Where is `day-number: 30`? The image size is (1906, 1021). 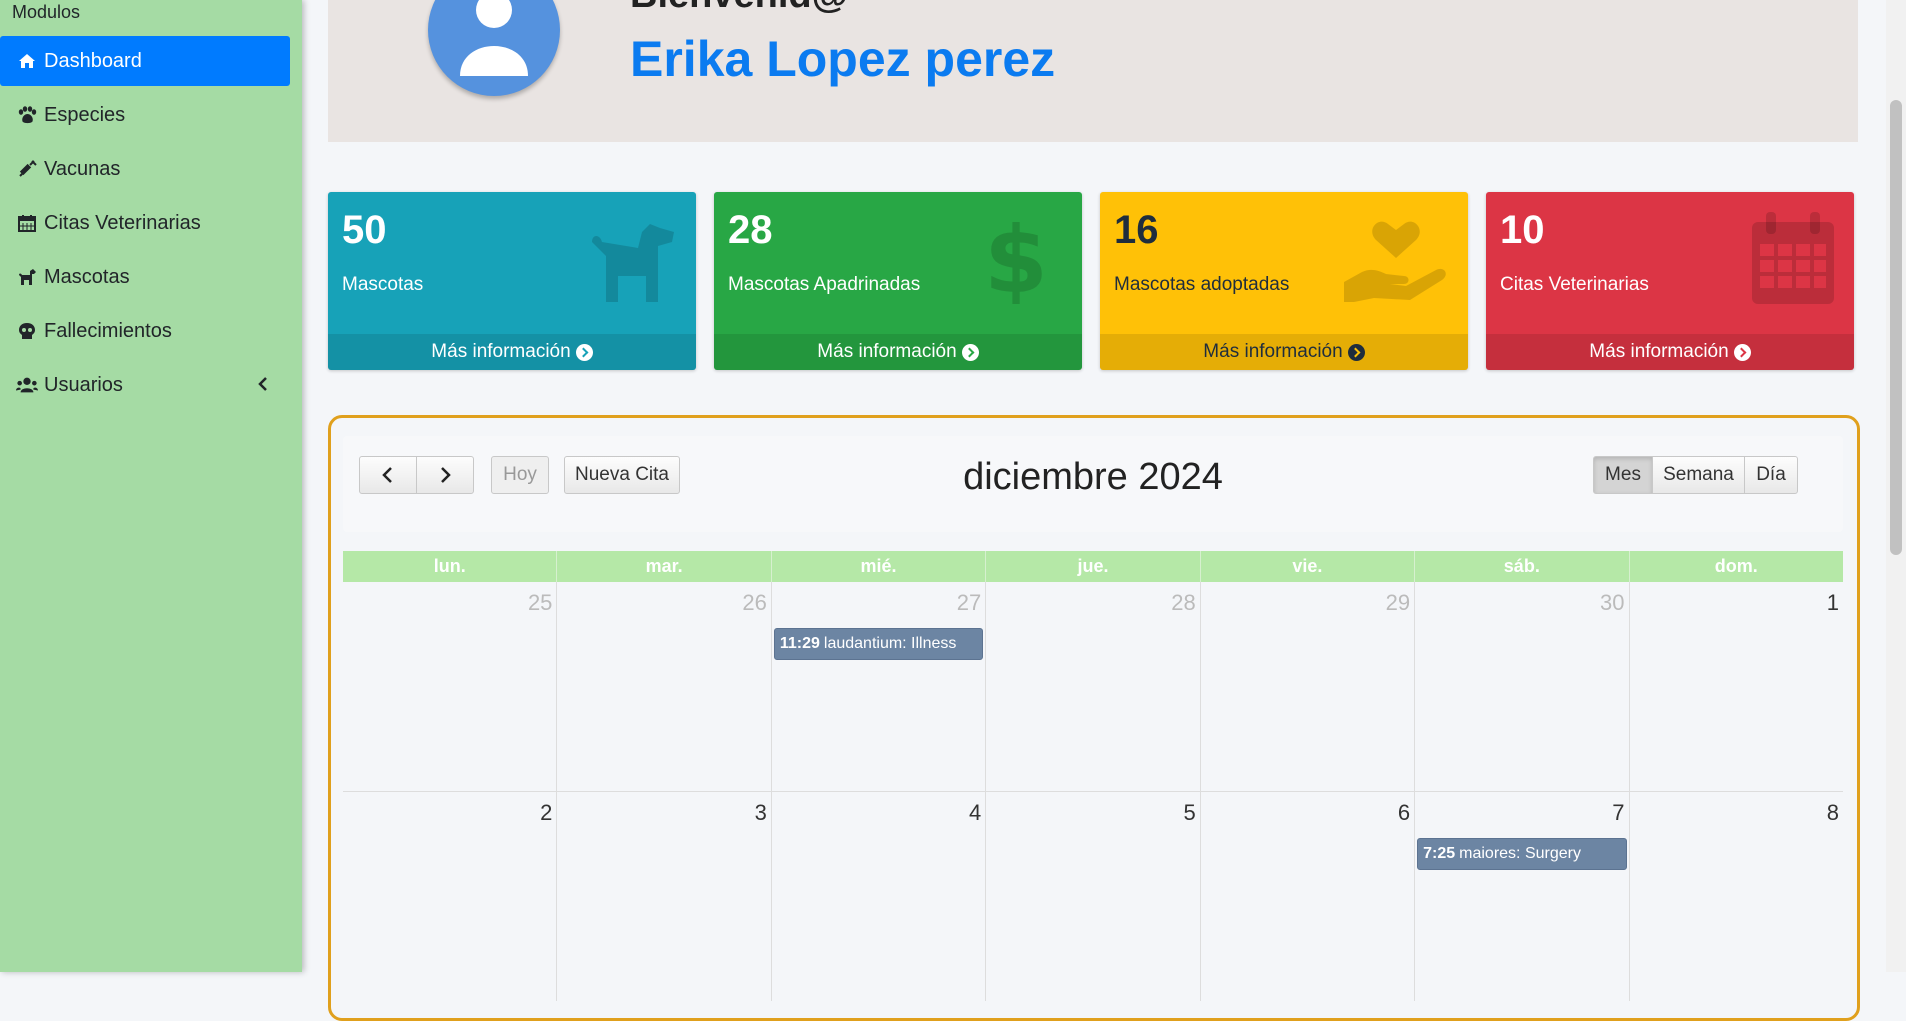 day-number: 30 is located at coordinates (1612, 602).